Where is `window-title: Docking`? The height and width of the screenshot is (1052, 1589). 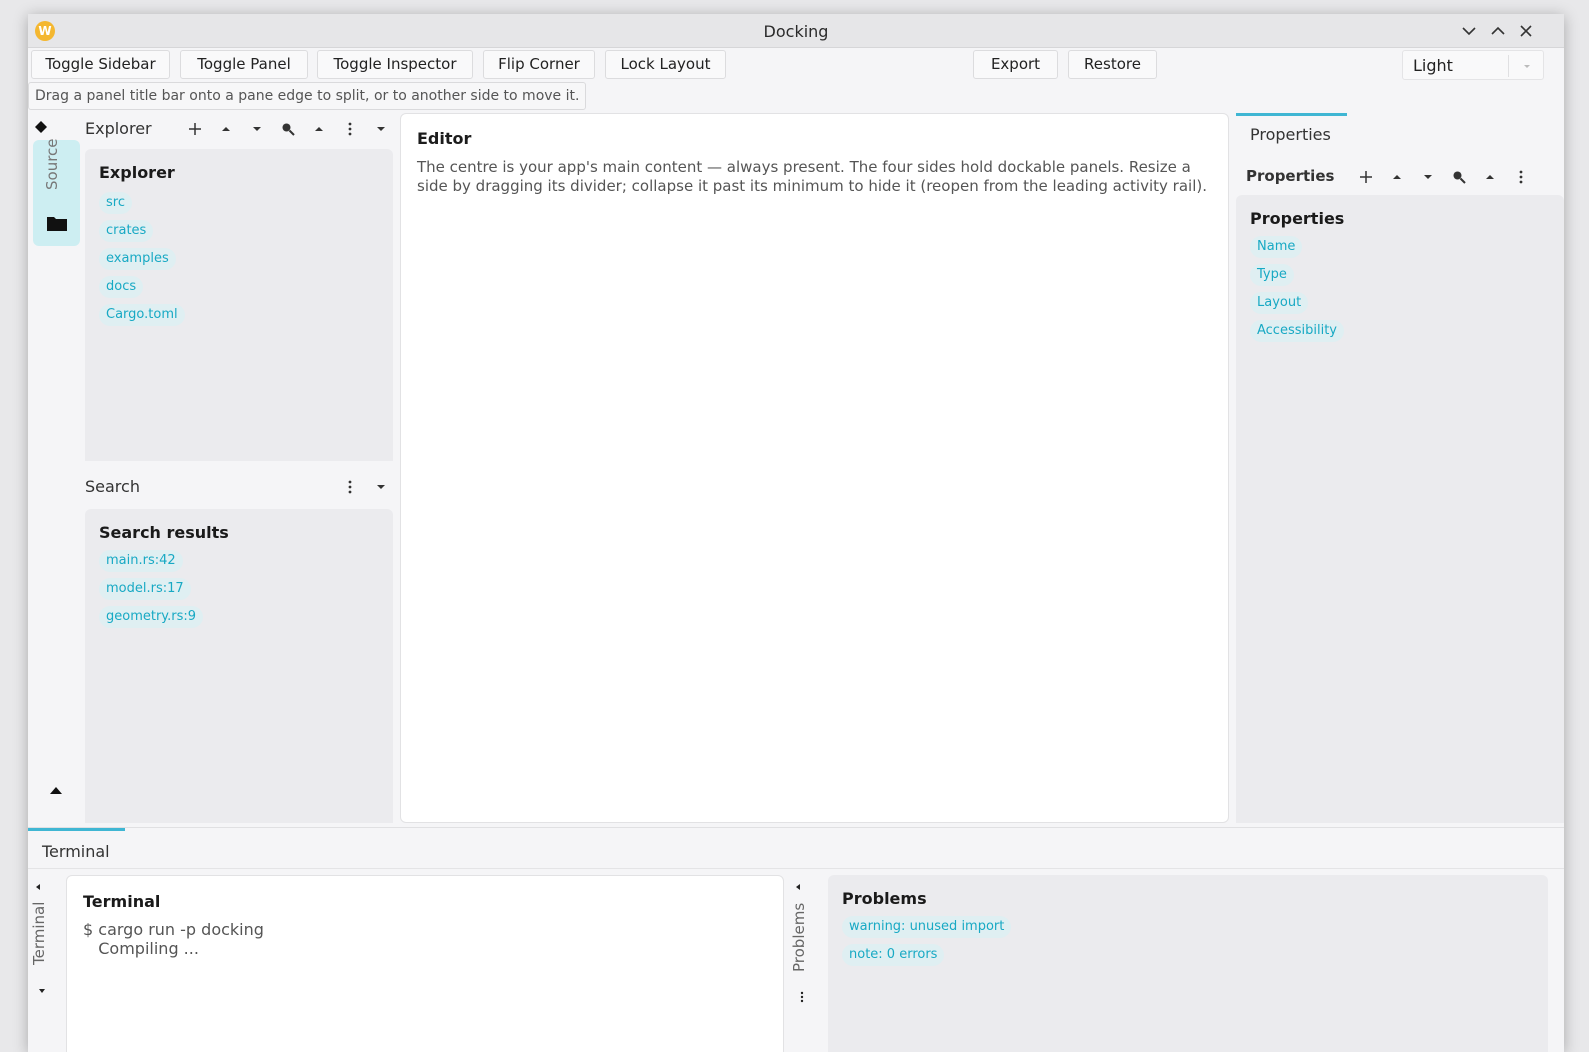 window-title: Docking is located at coordinates (796, 31).